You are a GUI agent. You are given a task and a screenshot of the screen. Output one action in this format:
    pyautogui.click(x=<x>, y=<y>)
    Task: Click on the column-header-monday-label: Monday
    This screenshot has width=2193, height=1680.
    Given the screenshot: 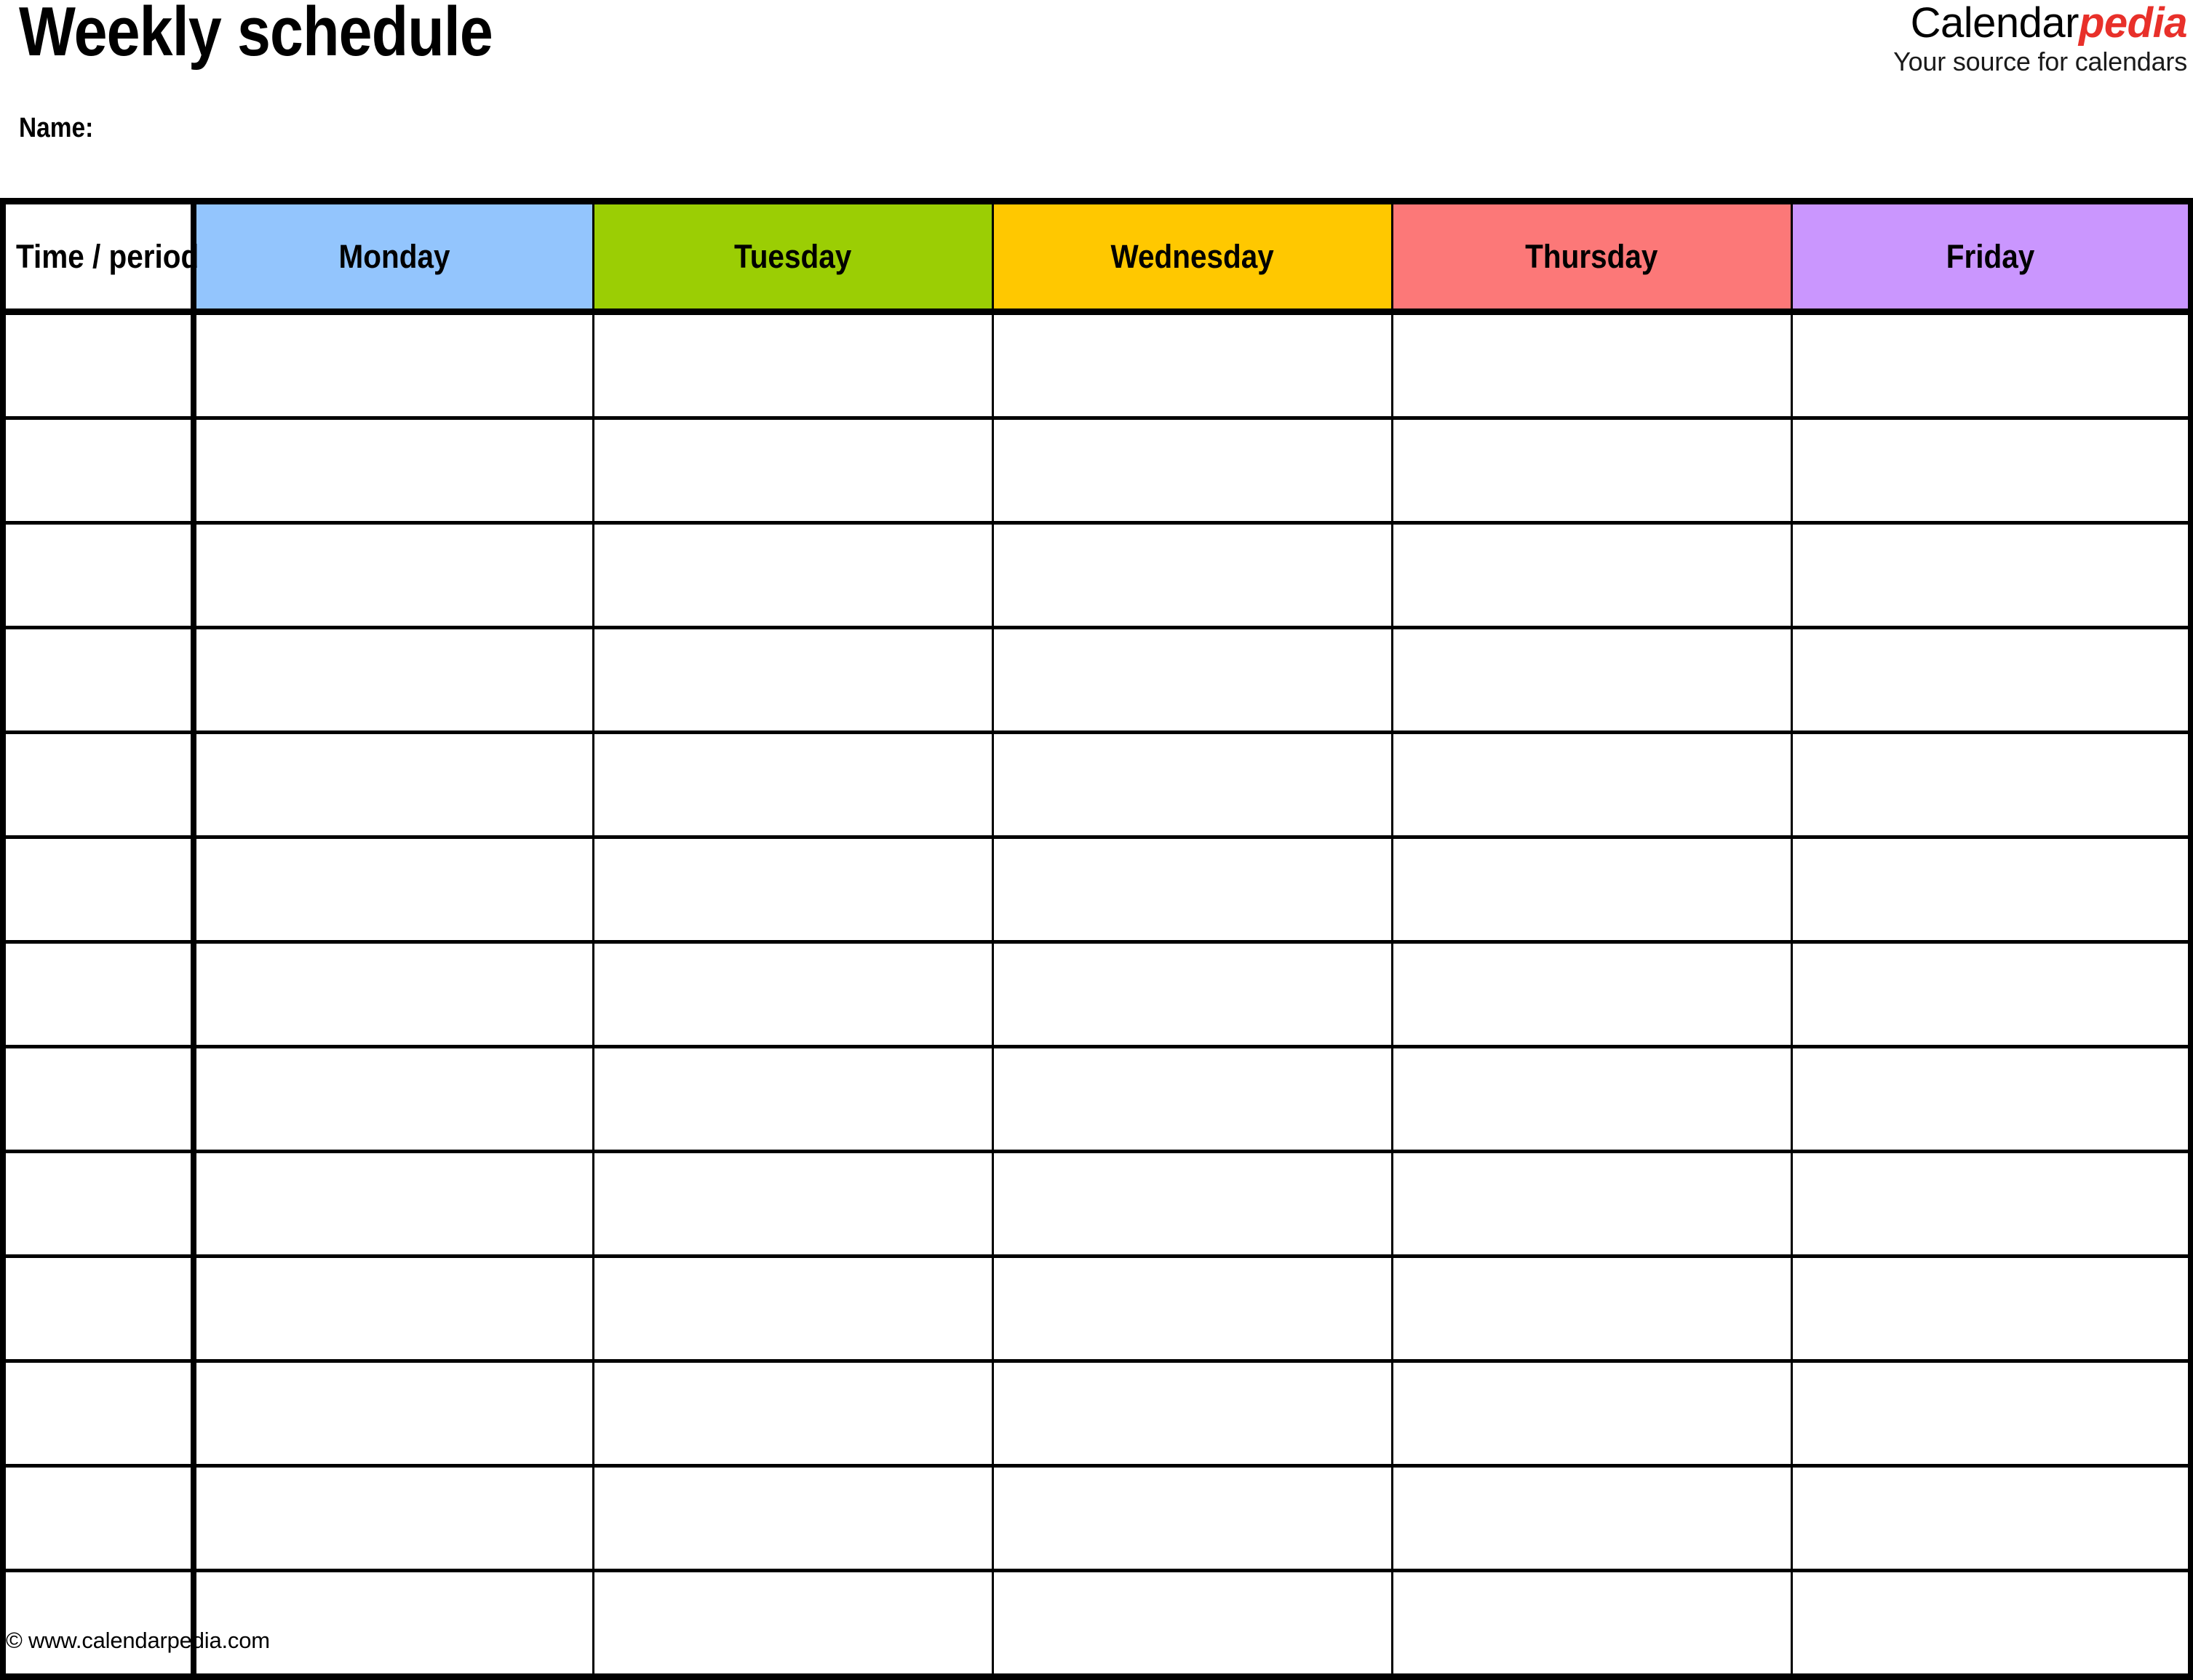 What is the action you would take?
    pyautogui.click(x=394, y=256)
    